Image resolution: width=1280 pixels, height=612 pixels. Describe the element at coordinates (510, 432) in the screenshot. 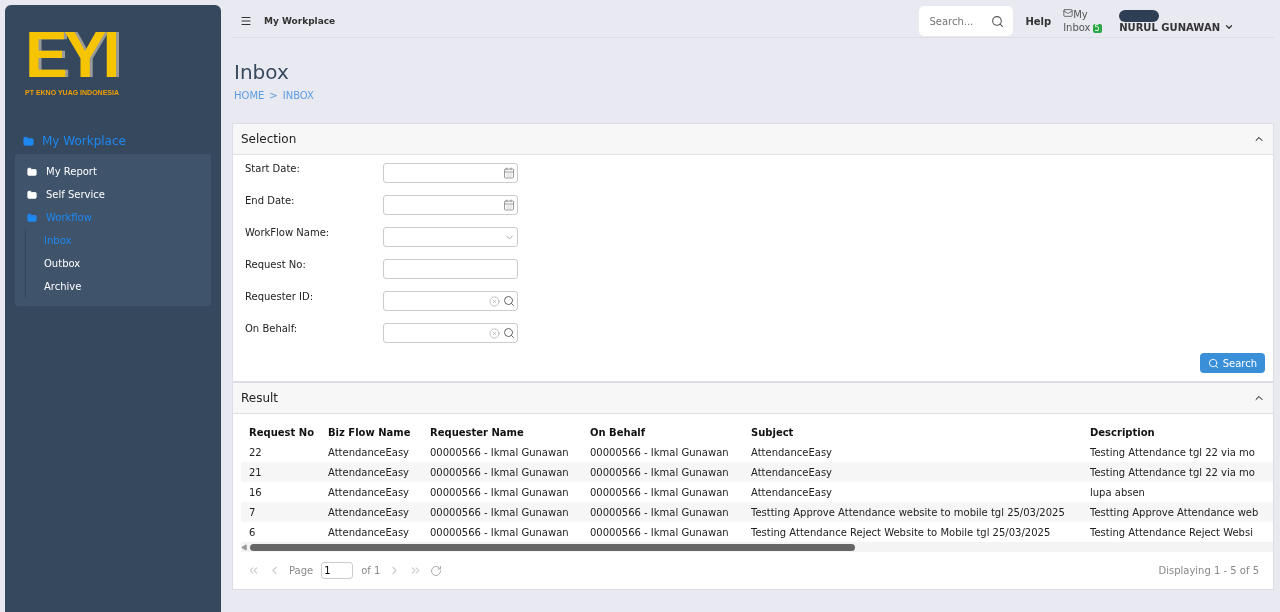

I see `column-header: Requester Name` at that location.